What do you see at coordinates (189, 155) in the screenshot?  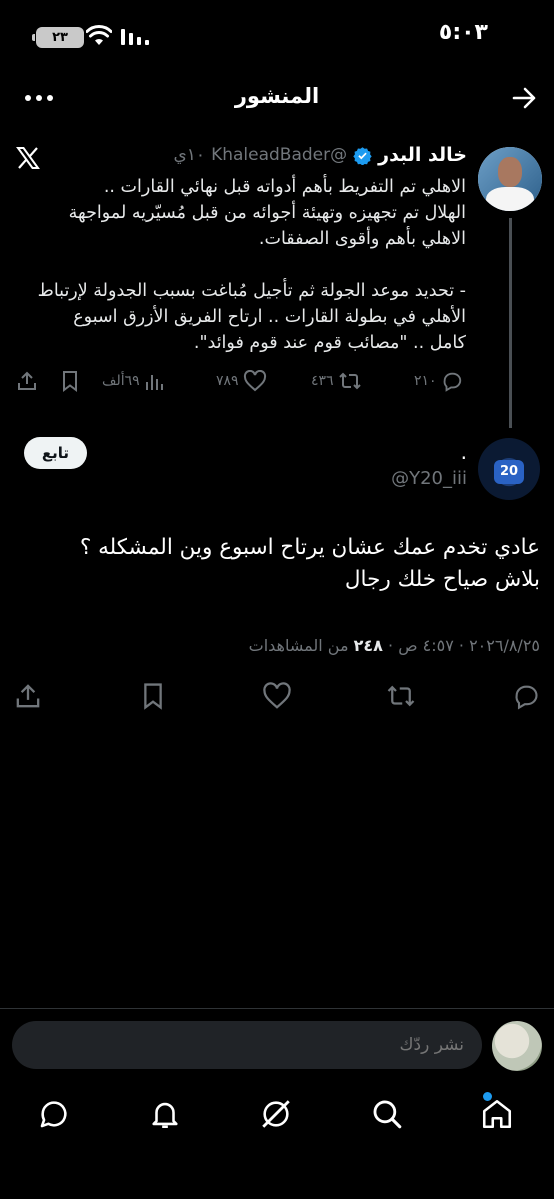 I see `tweet-time: ١٠ي` at bounding box center [189, 155].